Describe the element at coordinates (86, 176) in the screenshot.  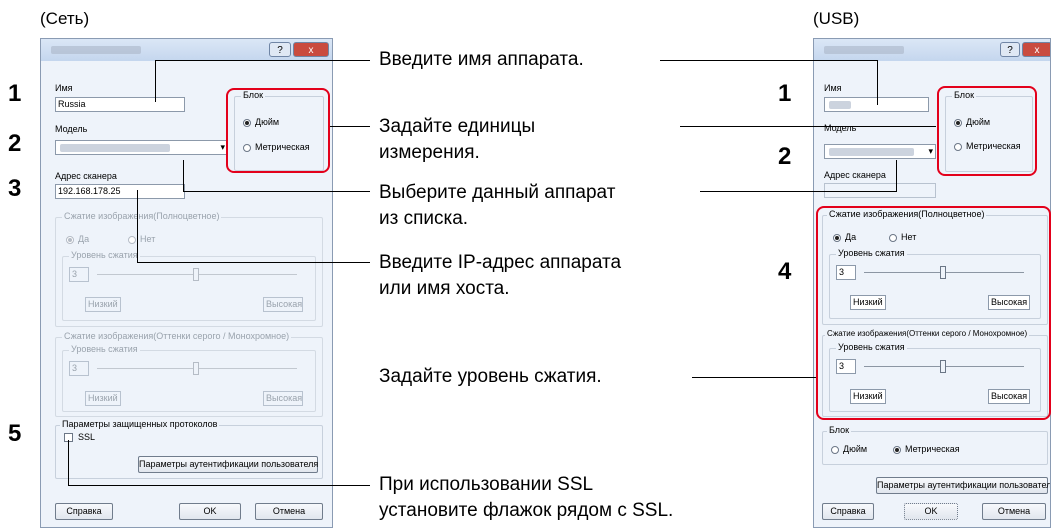
I see `scanner-address-label: Адрес сканера` at that location.